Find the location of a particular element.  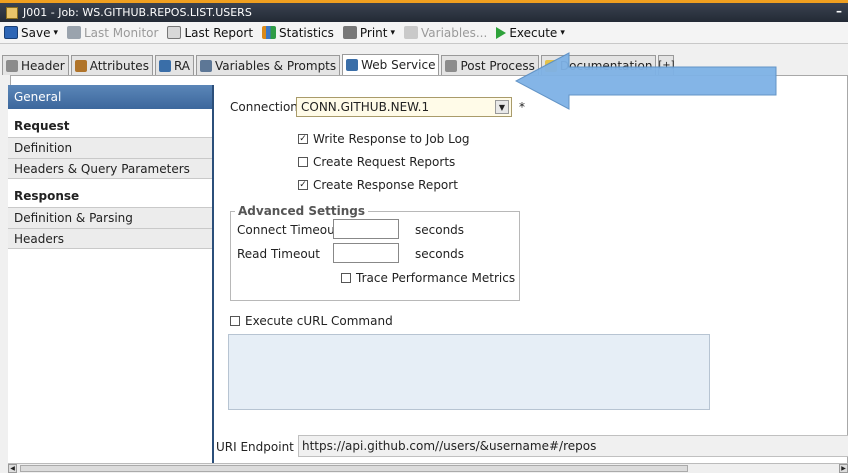

tab-web-service: Web Service is located at coordinates (391, 64).